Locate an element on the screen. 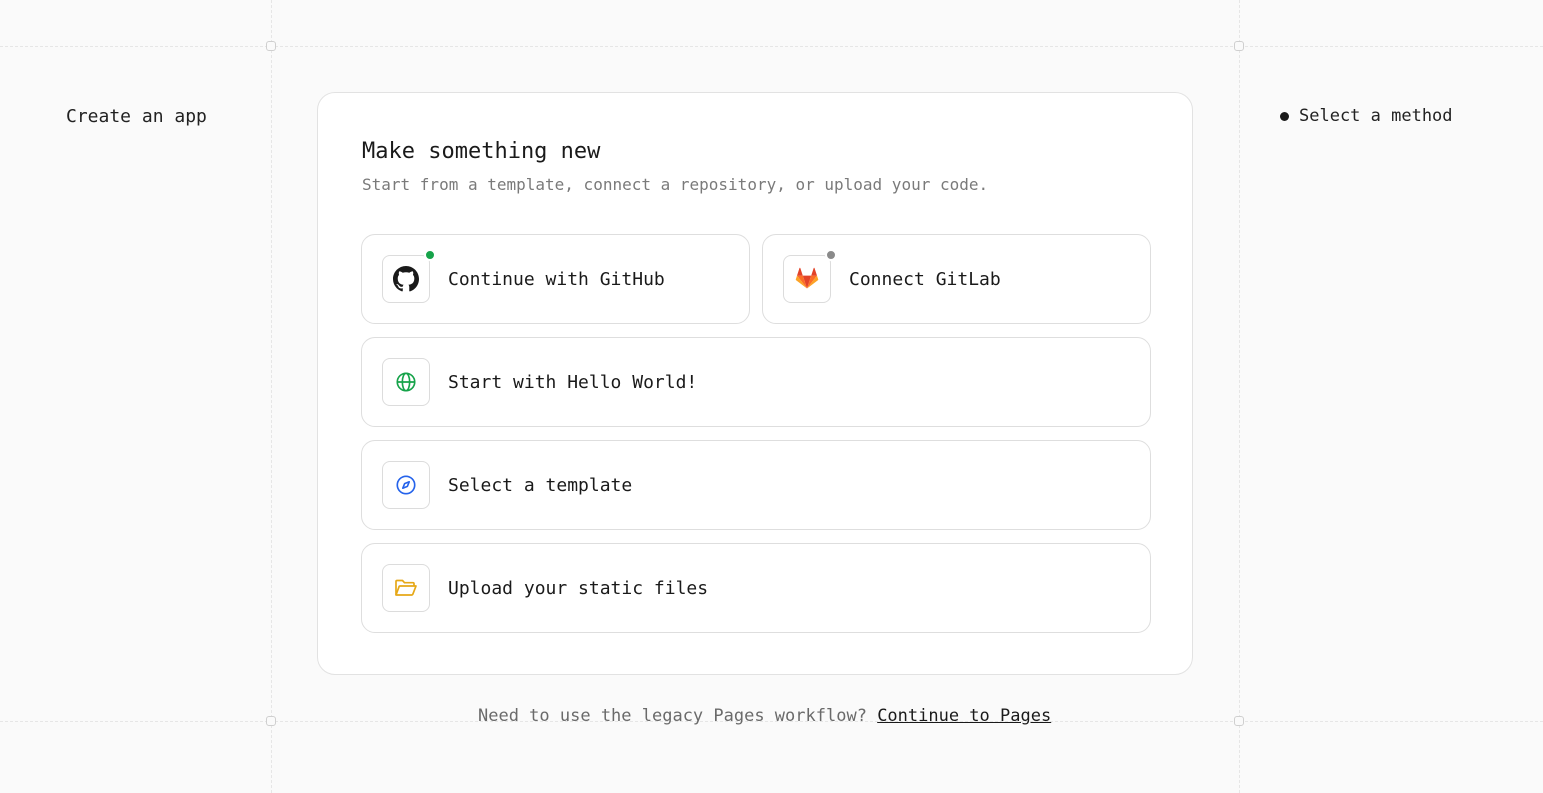  compass-icon is located at coordinates (406, 485).